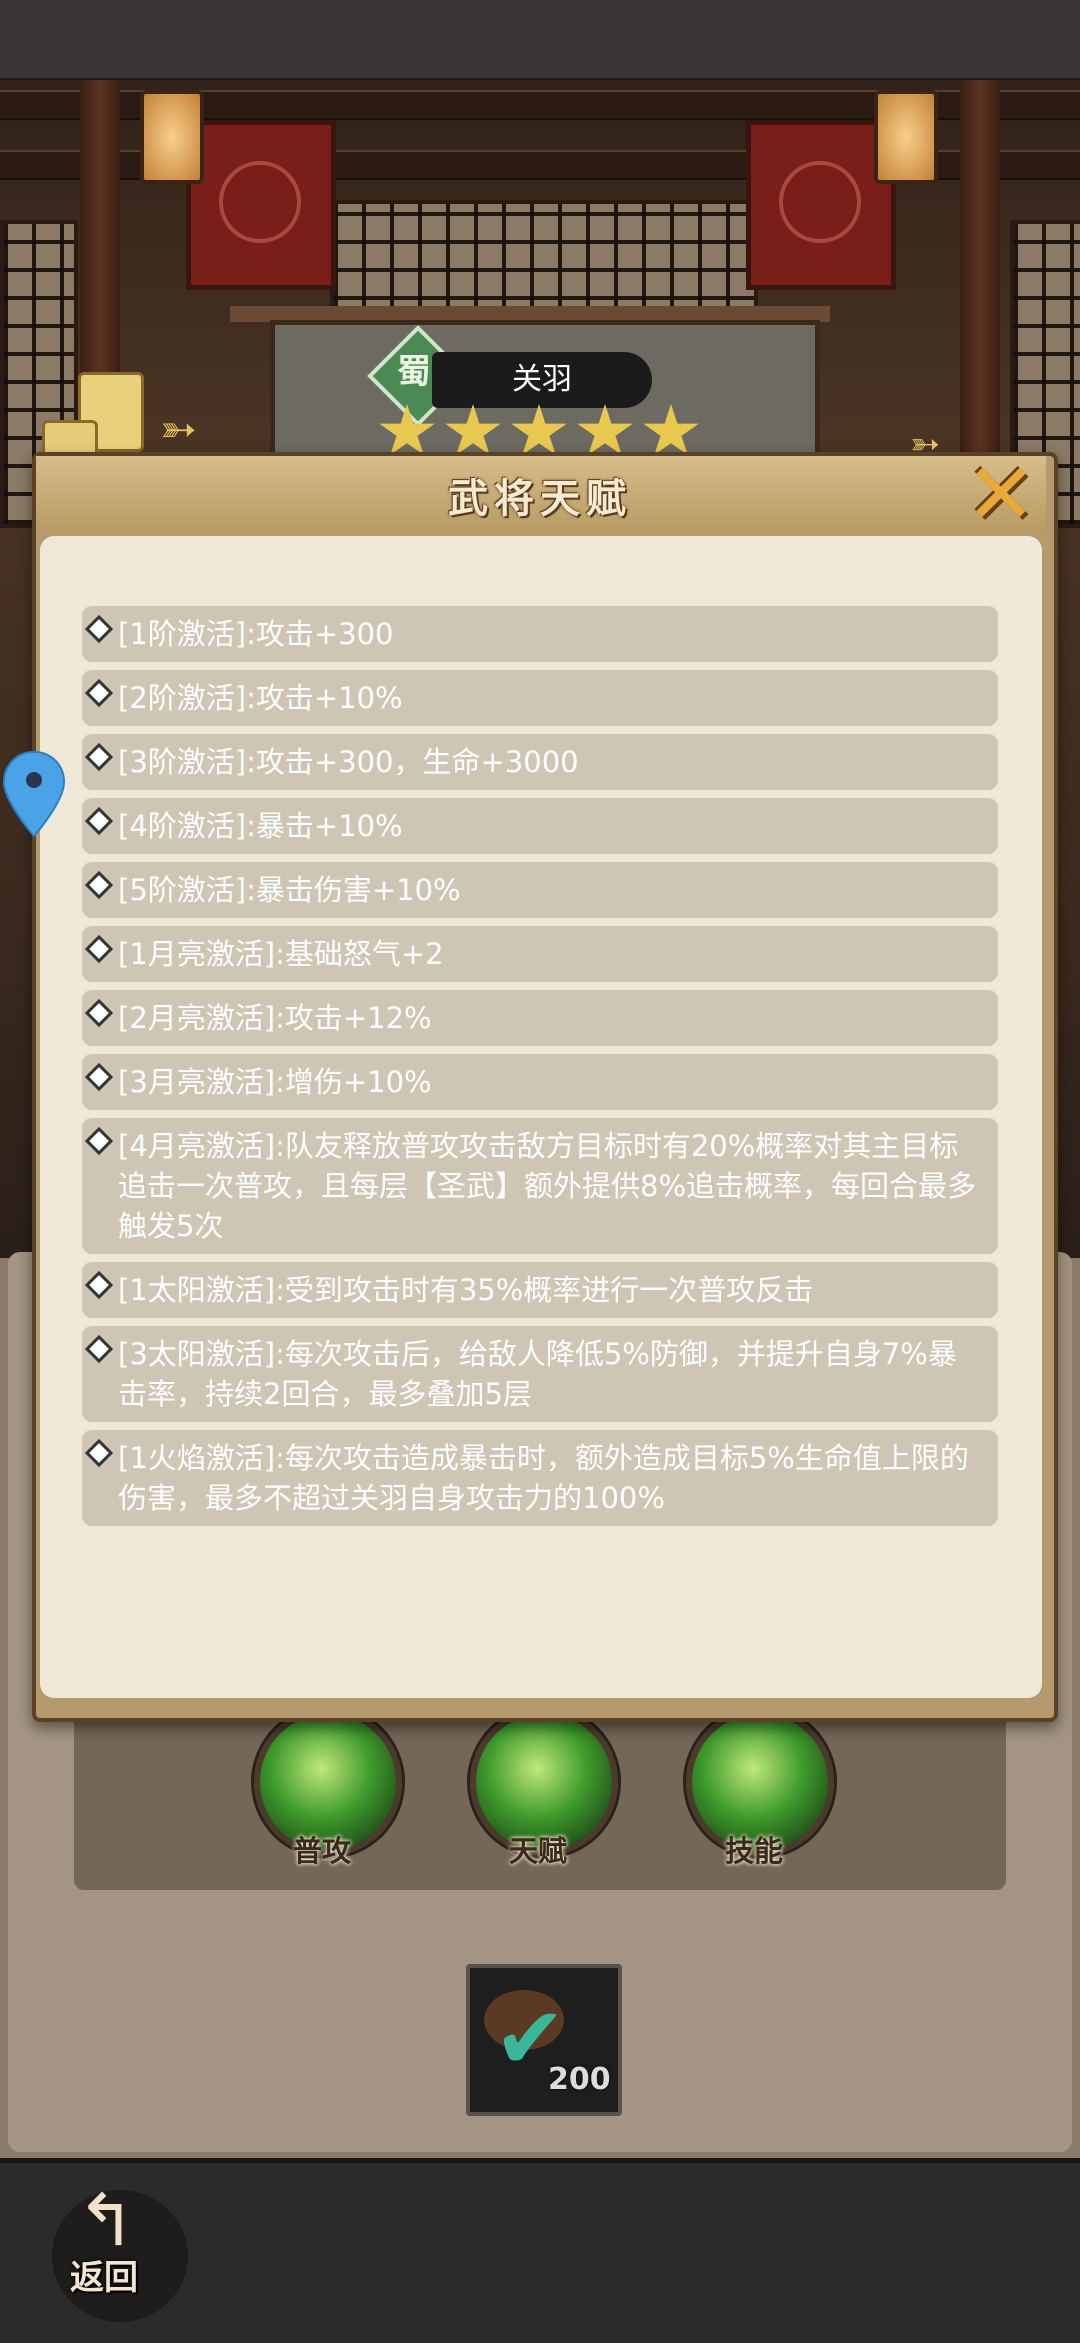 The height and width of the screenshot is (2343, 1080). What do you see at coordinates (925, 444) in the screenshot?
I see `scroll-ornament-icon-2: ➳` at bounding box center [925, 444].